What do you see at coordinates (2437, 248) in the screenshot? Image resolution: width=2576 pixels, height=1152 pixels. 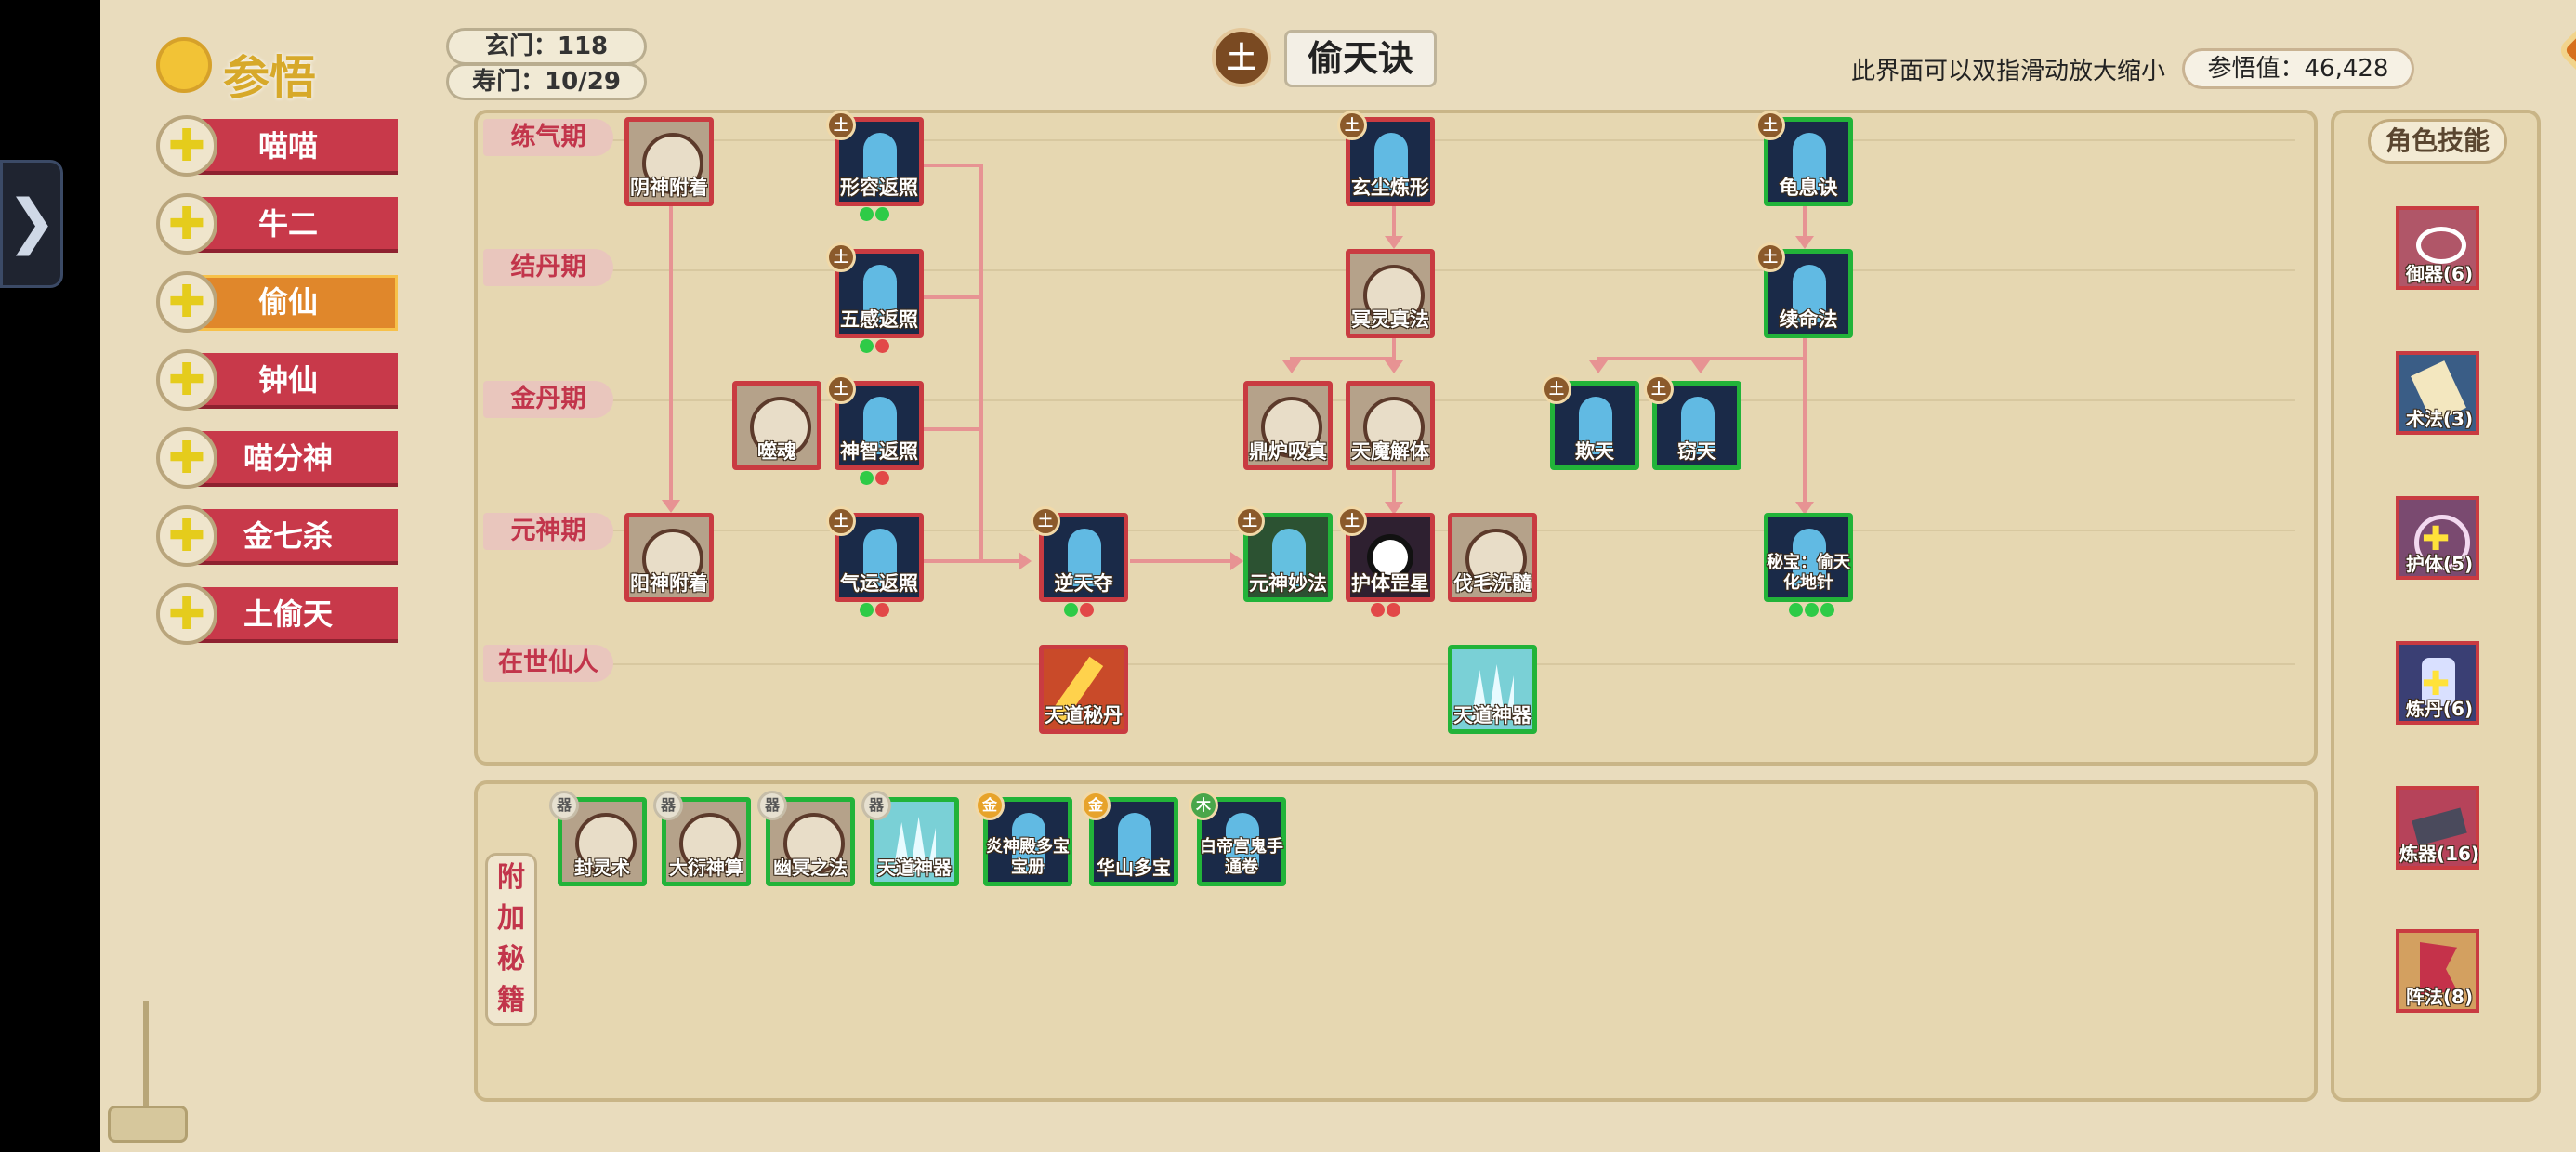 I see `character-skill-item: 御器(6)` at bounding box center [2437, 248].